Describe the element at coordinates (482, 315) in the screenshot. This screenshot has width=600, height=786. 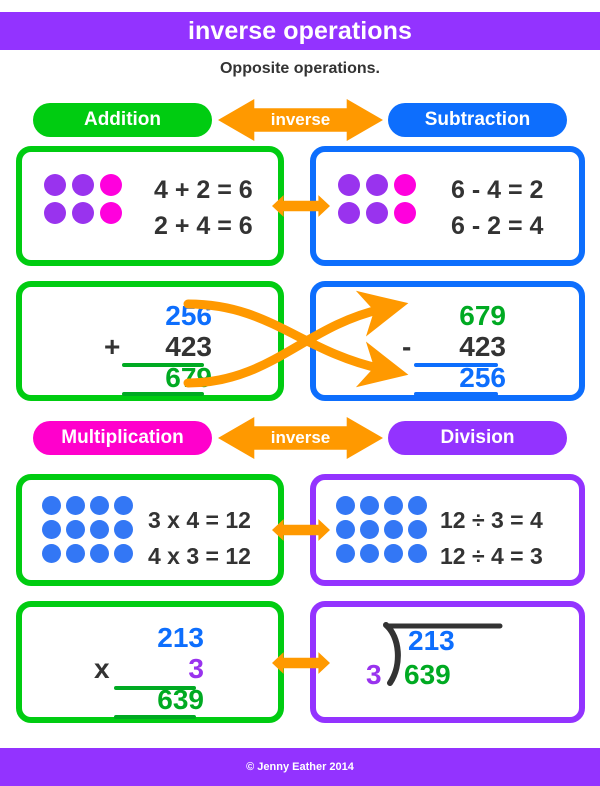
I see `minuend: 679` at that location.